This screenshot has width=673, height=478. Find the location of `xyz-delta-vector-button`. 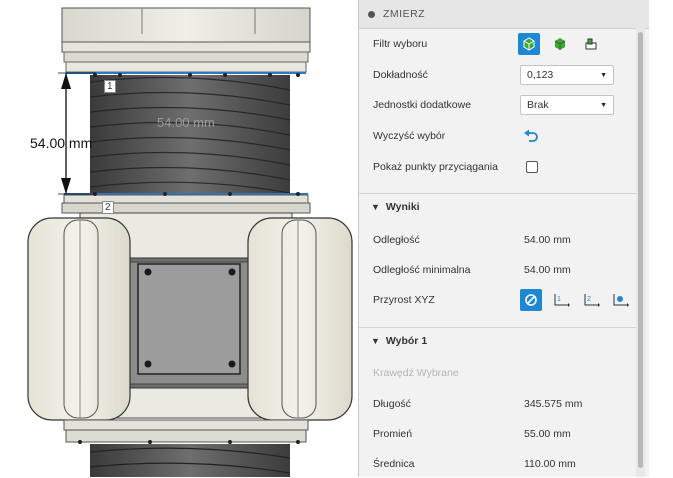

xyz-delta-vector-button is located at coordinates (620, 300).